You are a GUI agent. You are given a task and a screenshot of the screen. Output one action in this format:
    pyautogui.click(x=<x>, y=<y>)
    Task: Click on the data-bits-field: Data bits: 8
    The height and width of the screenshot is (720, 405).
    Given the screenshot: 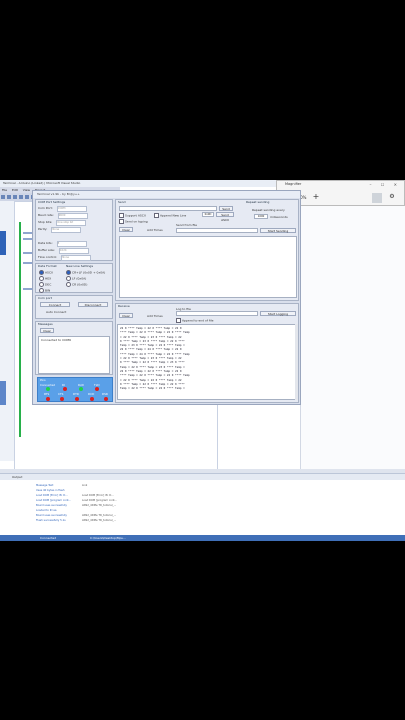 What is the action you would take?
    pyautogui.click(x=62, y=244)
    